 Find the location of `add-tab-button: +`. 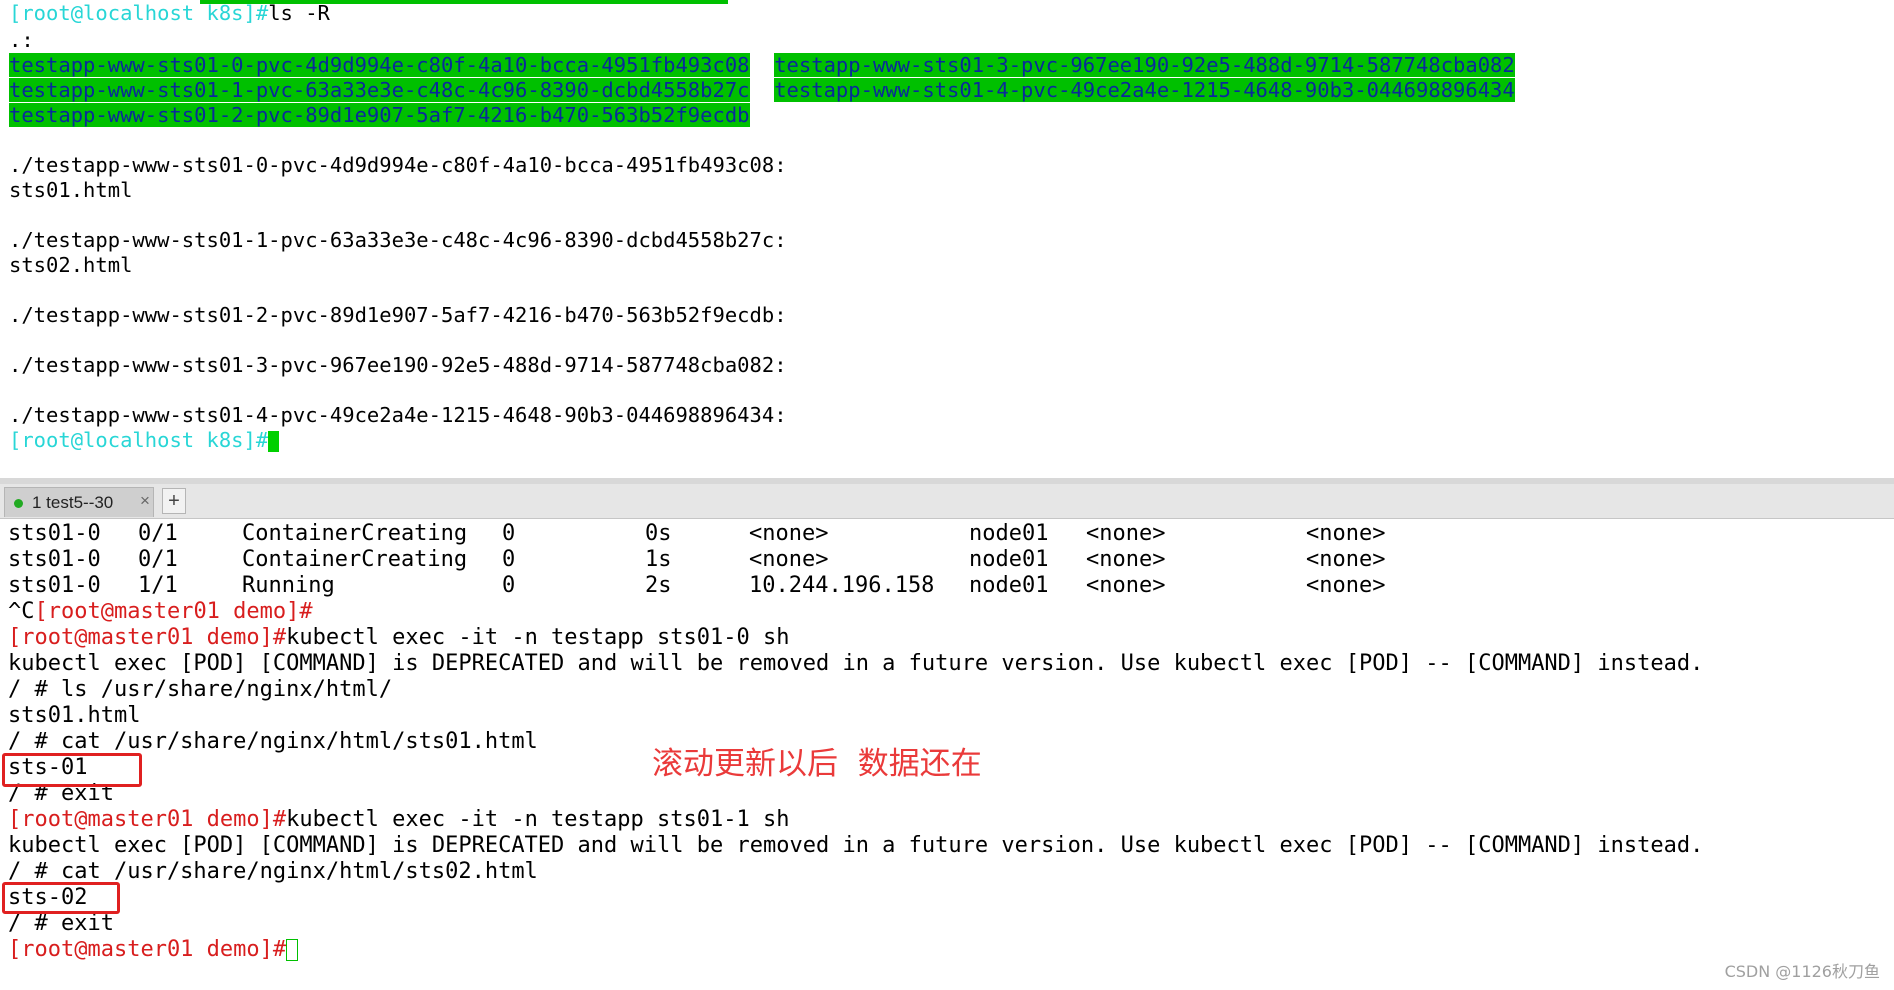

add-tab-button: + is located at coordinates (174, 501).